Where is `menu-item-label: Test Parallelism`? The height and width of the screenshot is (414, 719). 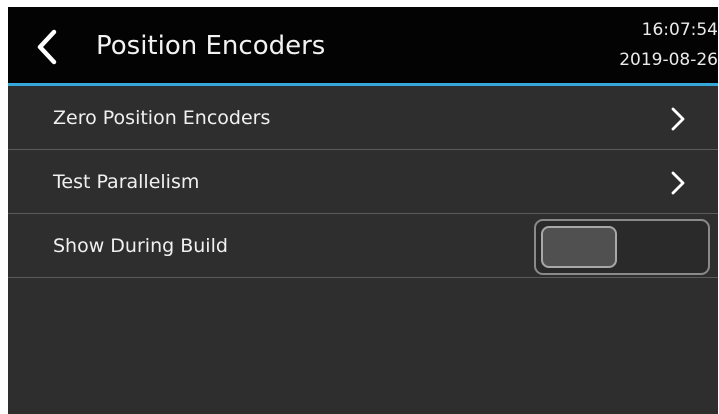 menu-item-label: Test Parallelism is located at coordinates (126, 182).